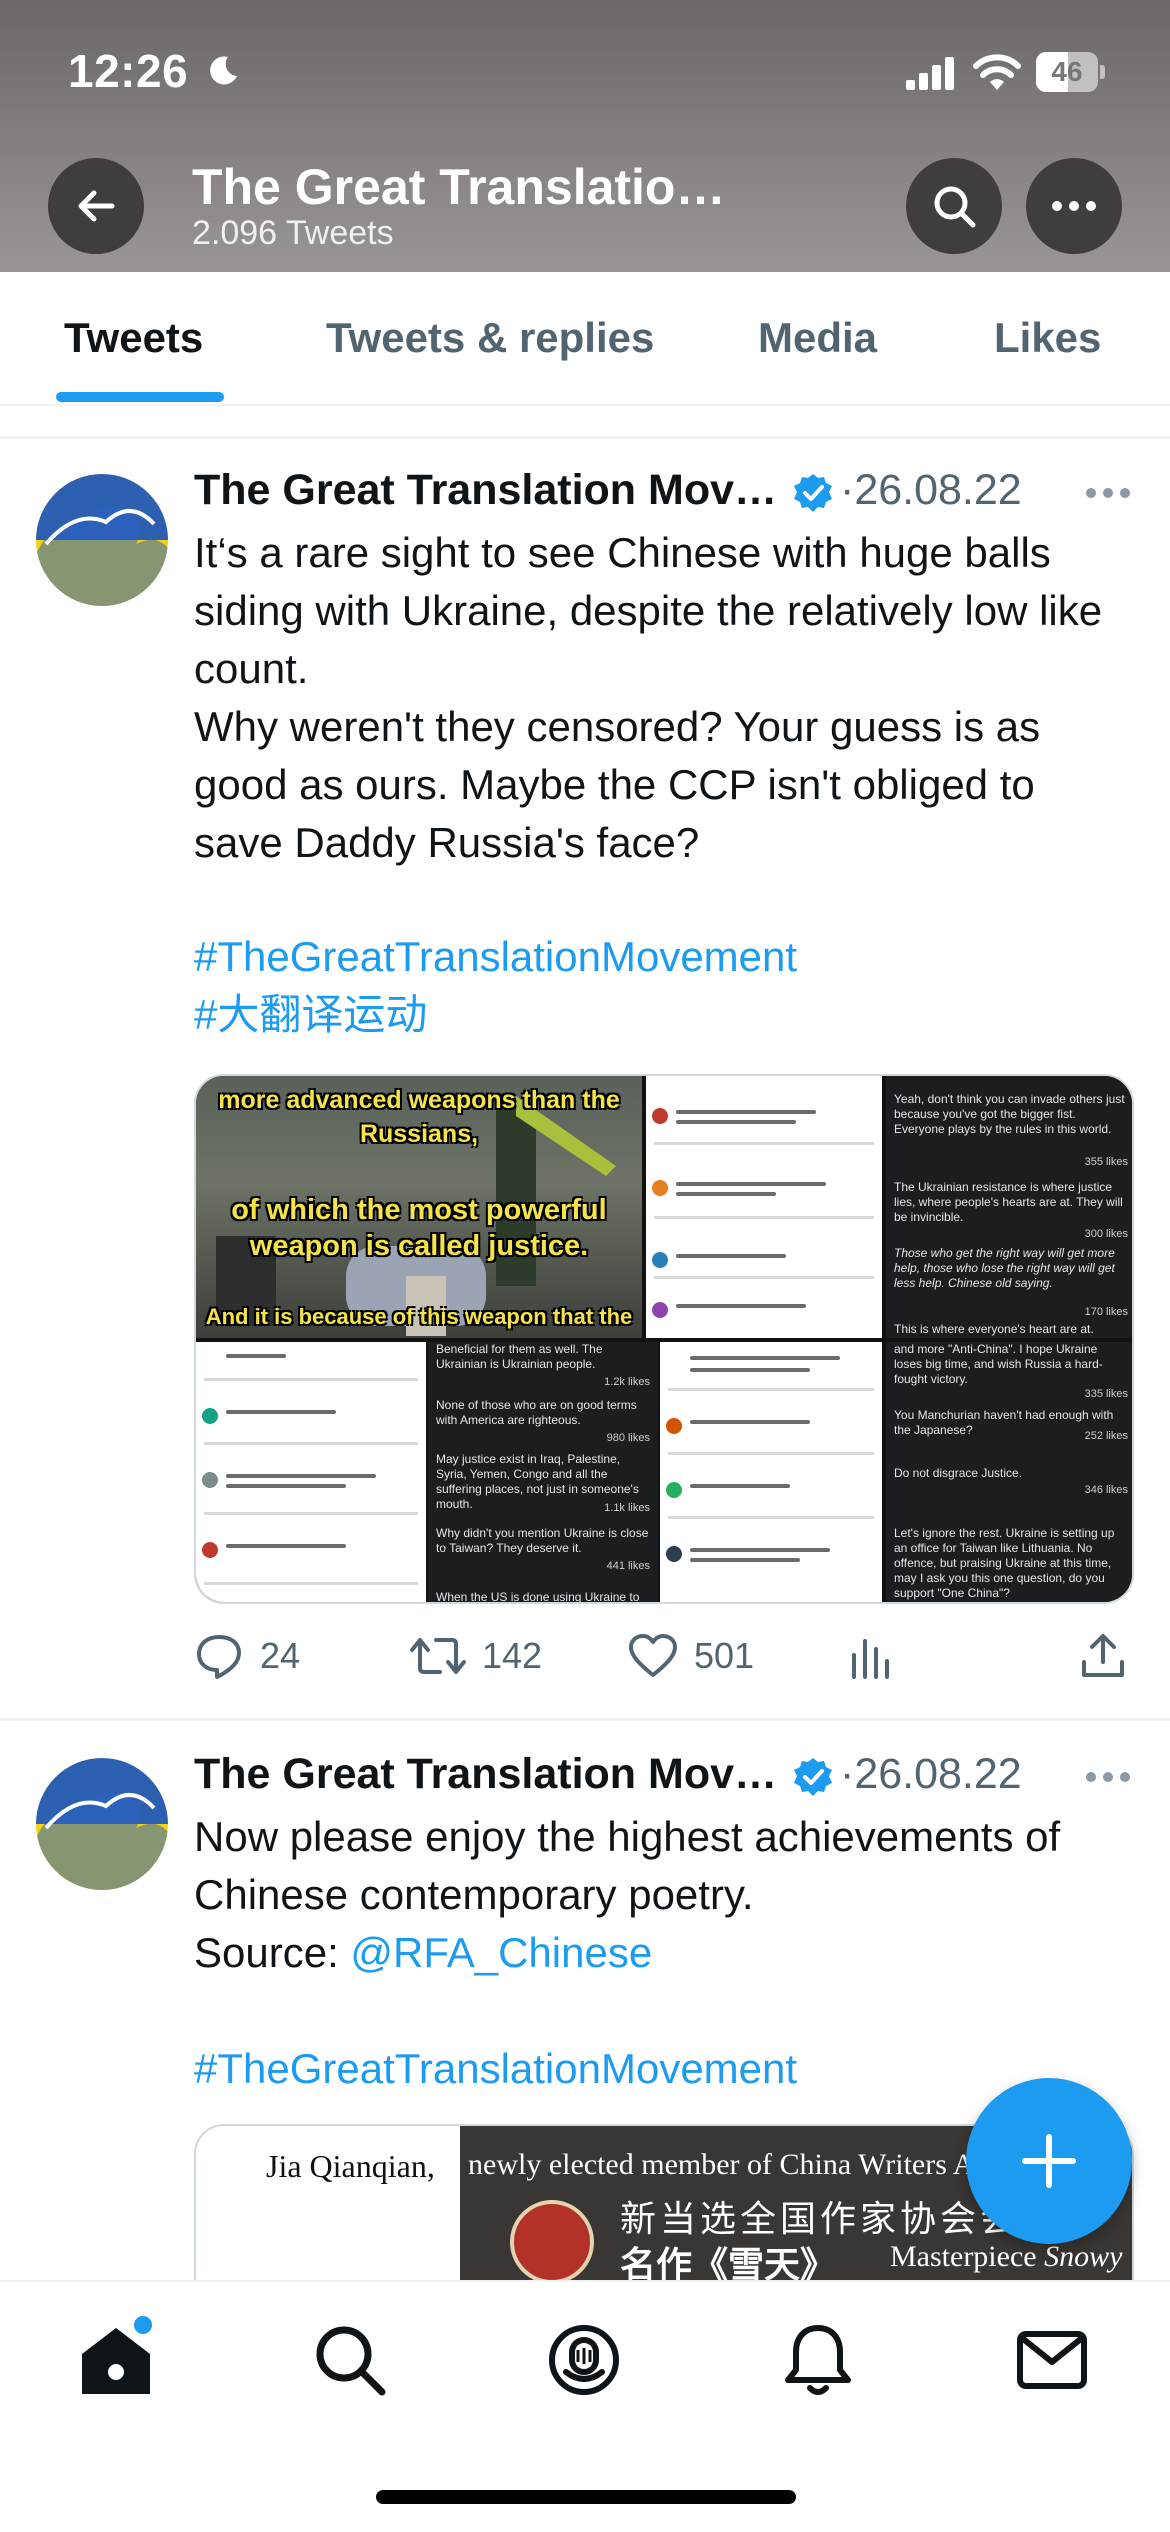 This screenshot has height=2532, width=1170. Describe the element at coordinates (143, 2325) in the screenshot. I see `notification-dot` at that location.